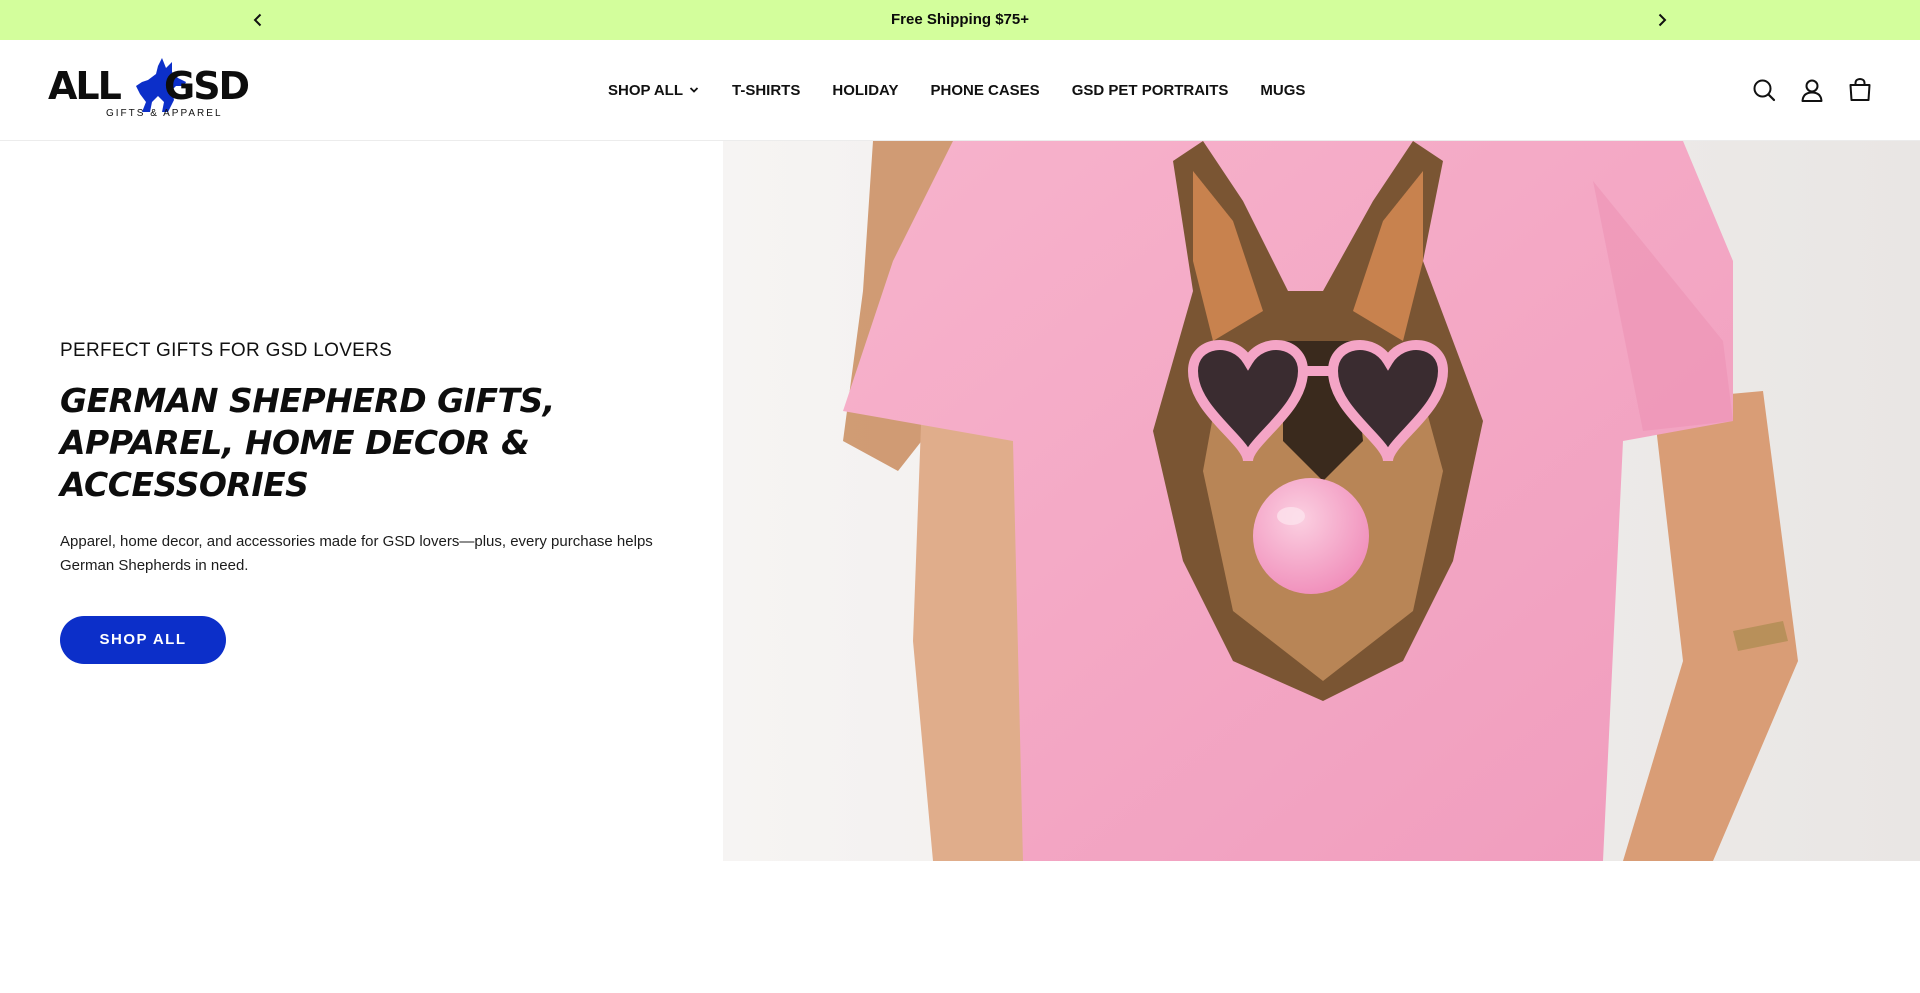  What do you see at coordinates (1860, 90) in the screenshot?
I see `cart-icon` at bounding box center [1860, 90].